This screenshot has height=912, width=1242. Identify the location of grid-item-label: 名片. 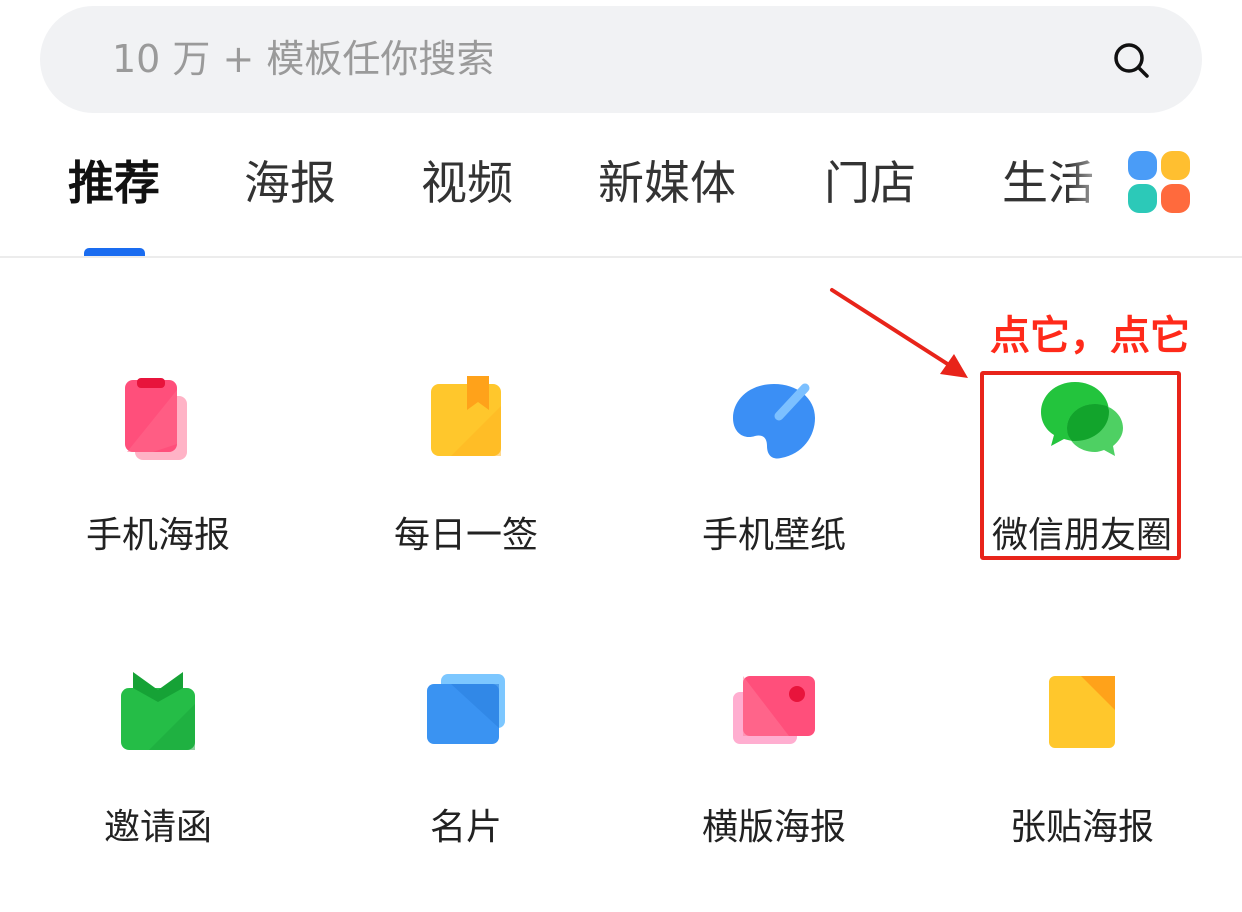
(465, 827).